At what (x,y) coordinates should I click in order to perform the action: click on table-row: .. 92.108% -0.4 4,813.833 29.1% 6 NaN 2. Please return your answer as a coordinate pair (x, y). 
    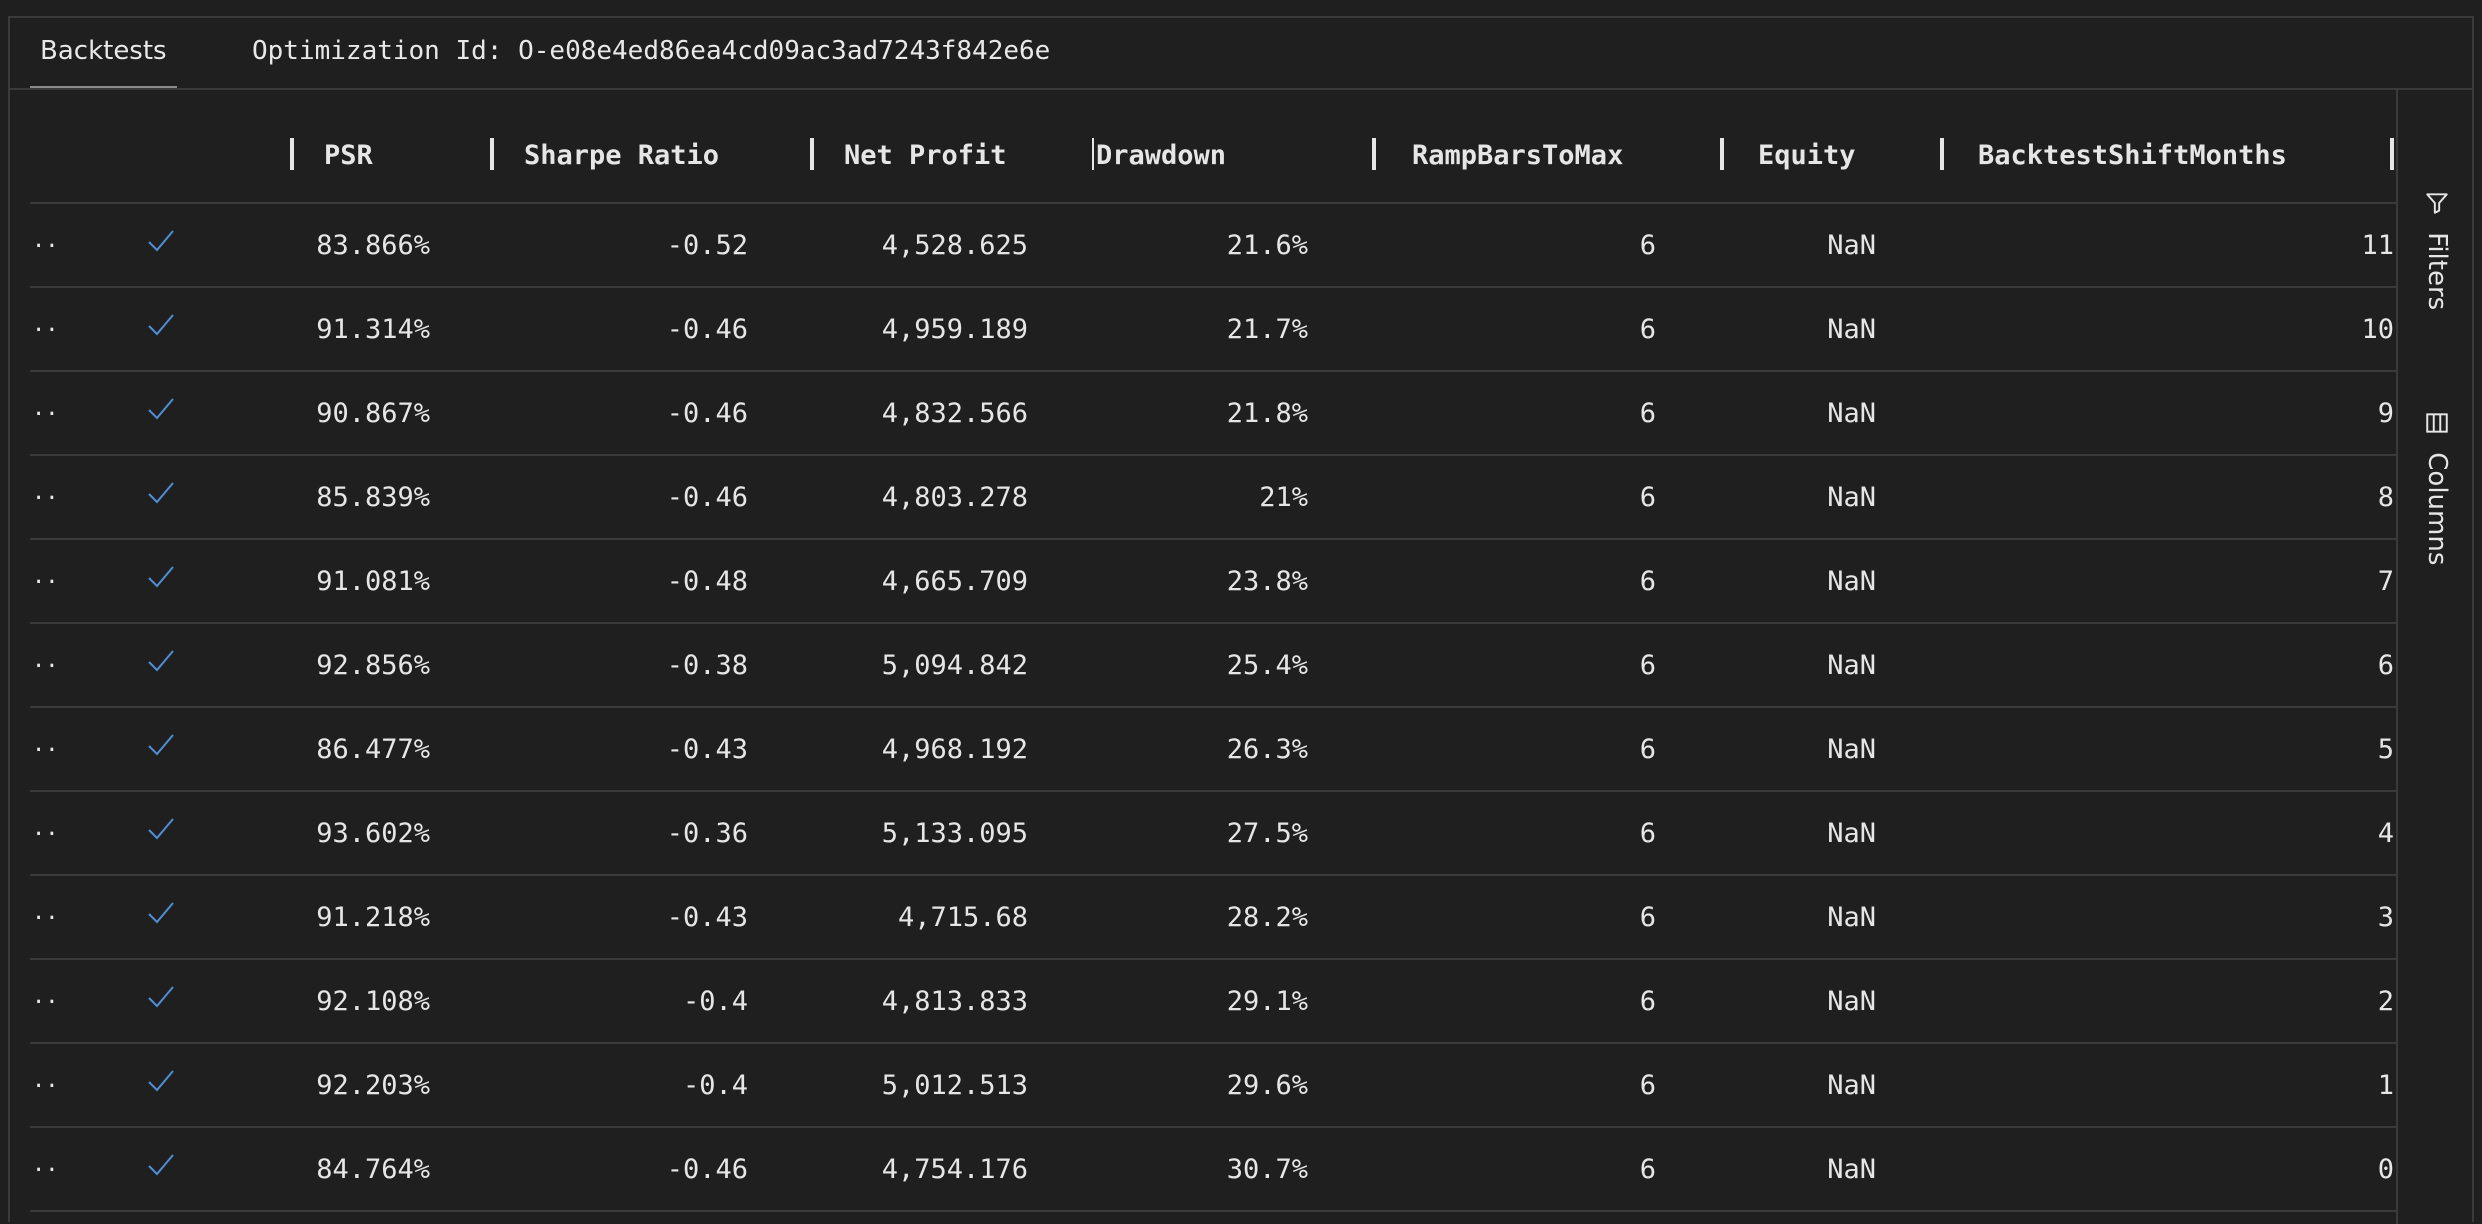
    Looking at the image, I should click on (1213, 1002).